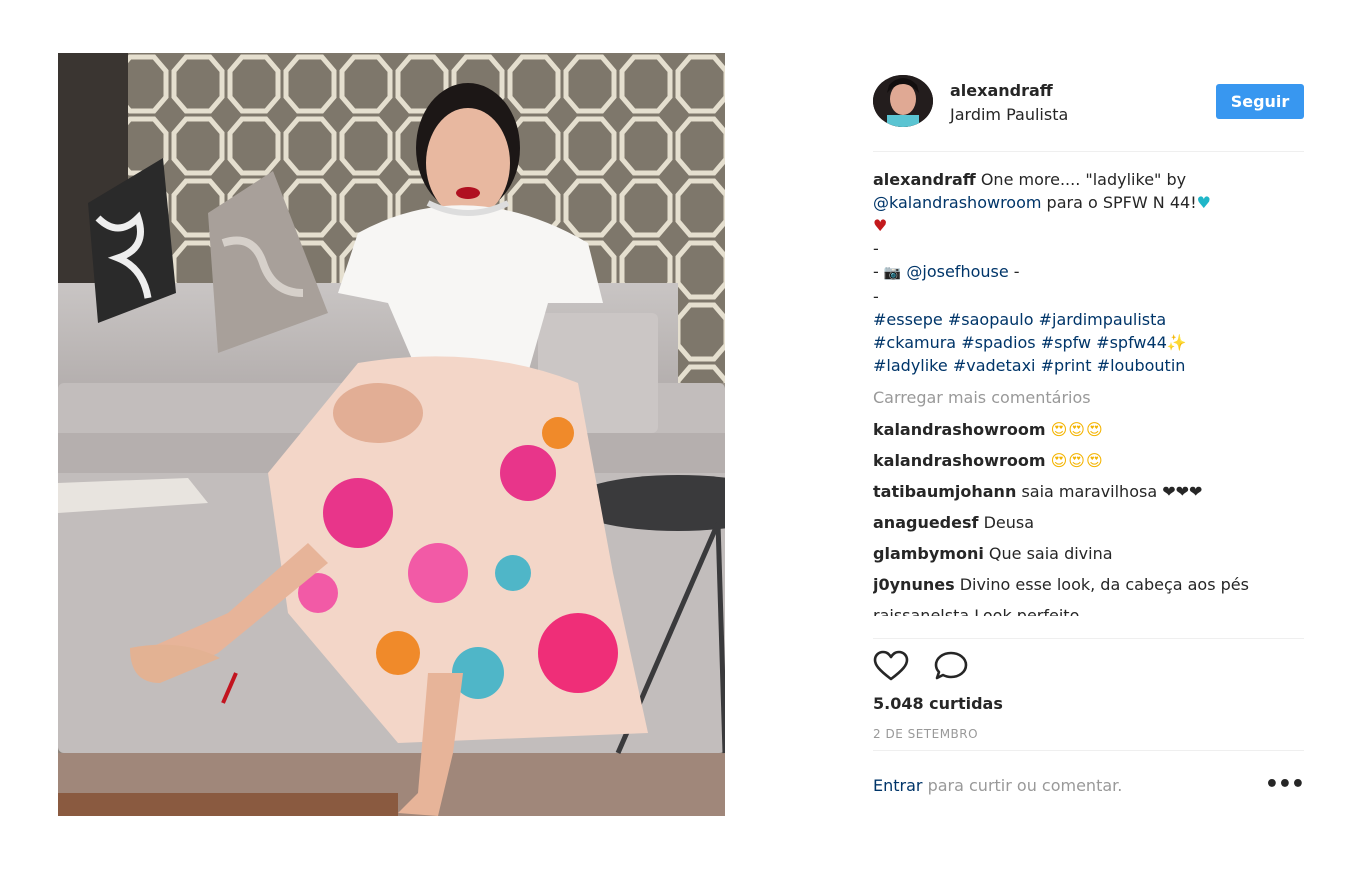 This screenshot has height=870, width=1368. I want to click on hashtags-line-1: #essepe #saopaulo #jardimpaulista, so click(1088, 319).